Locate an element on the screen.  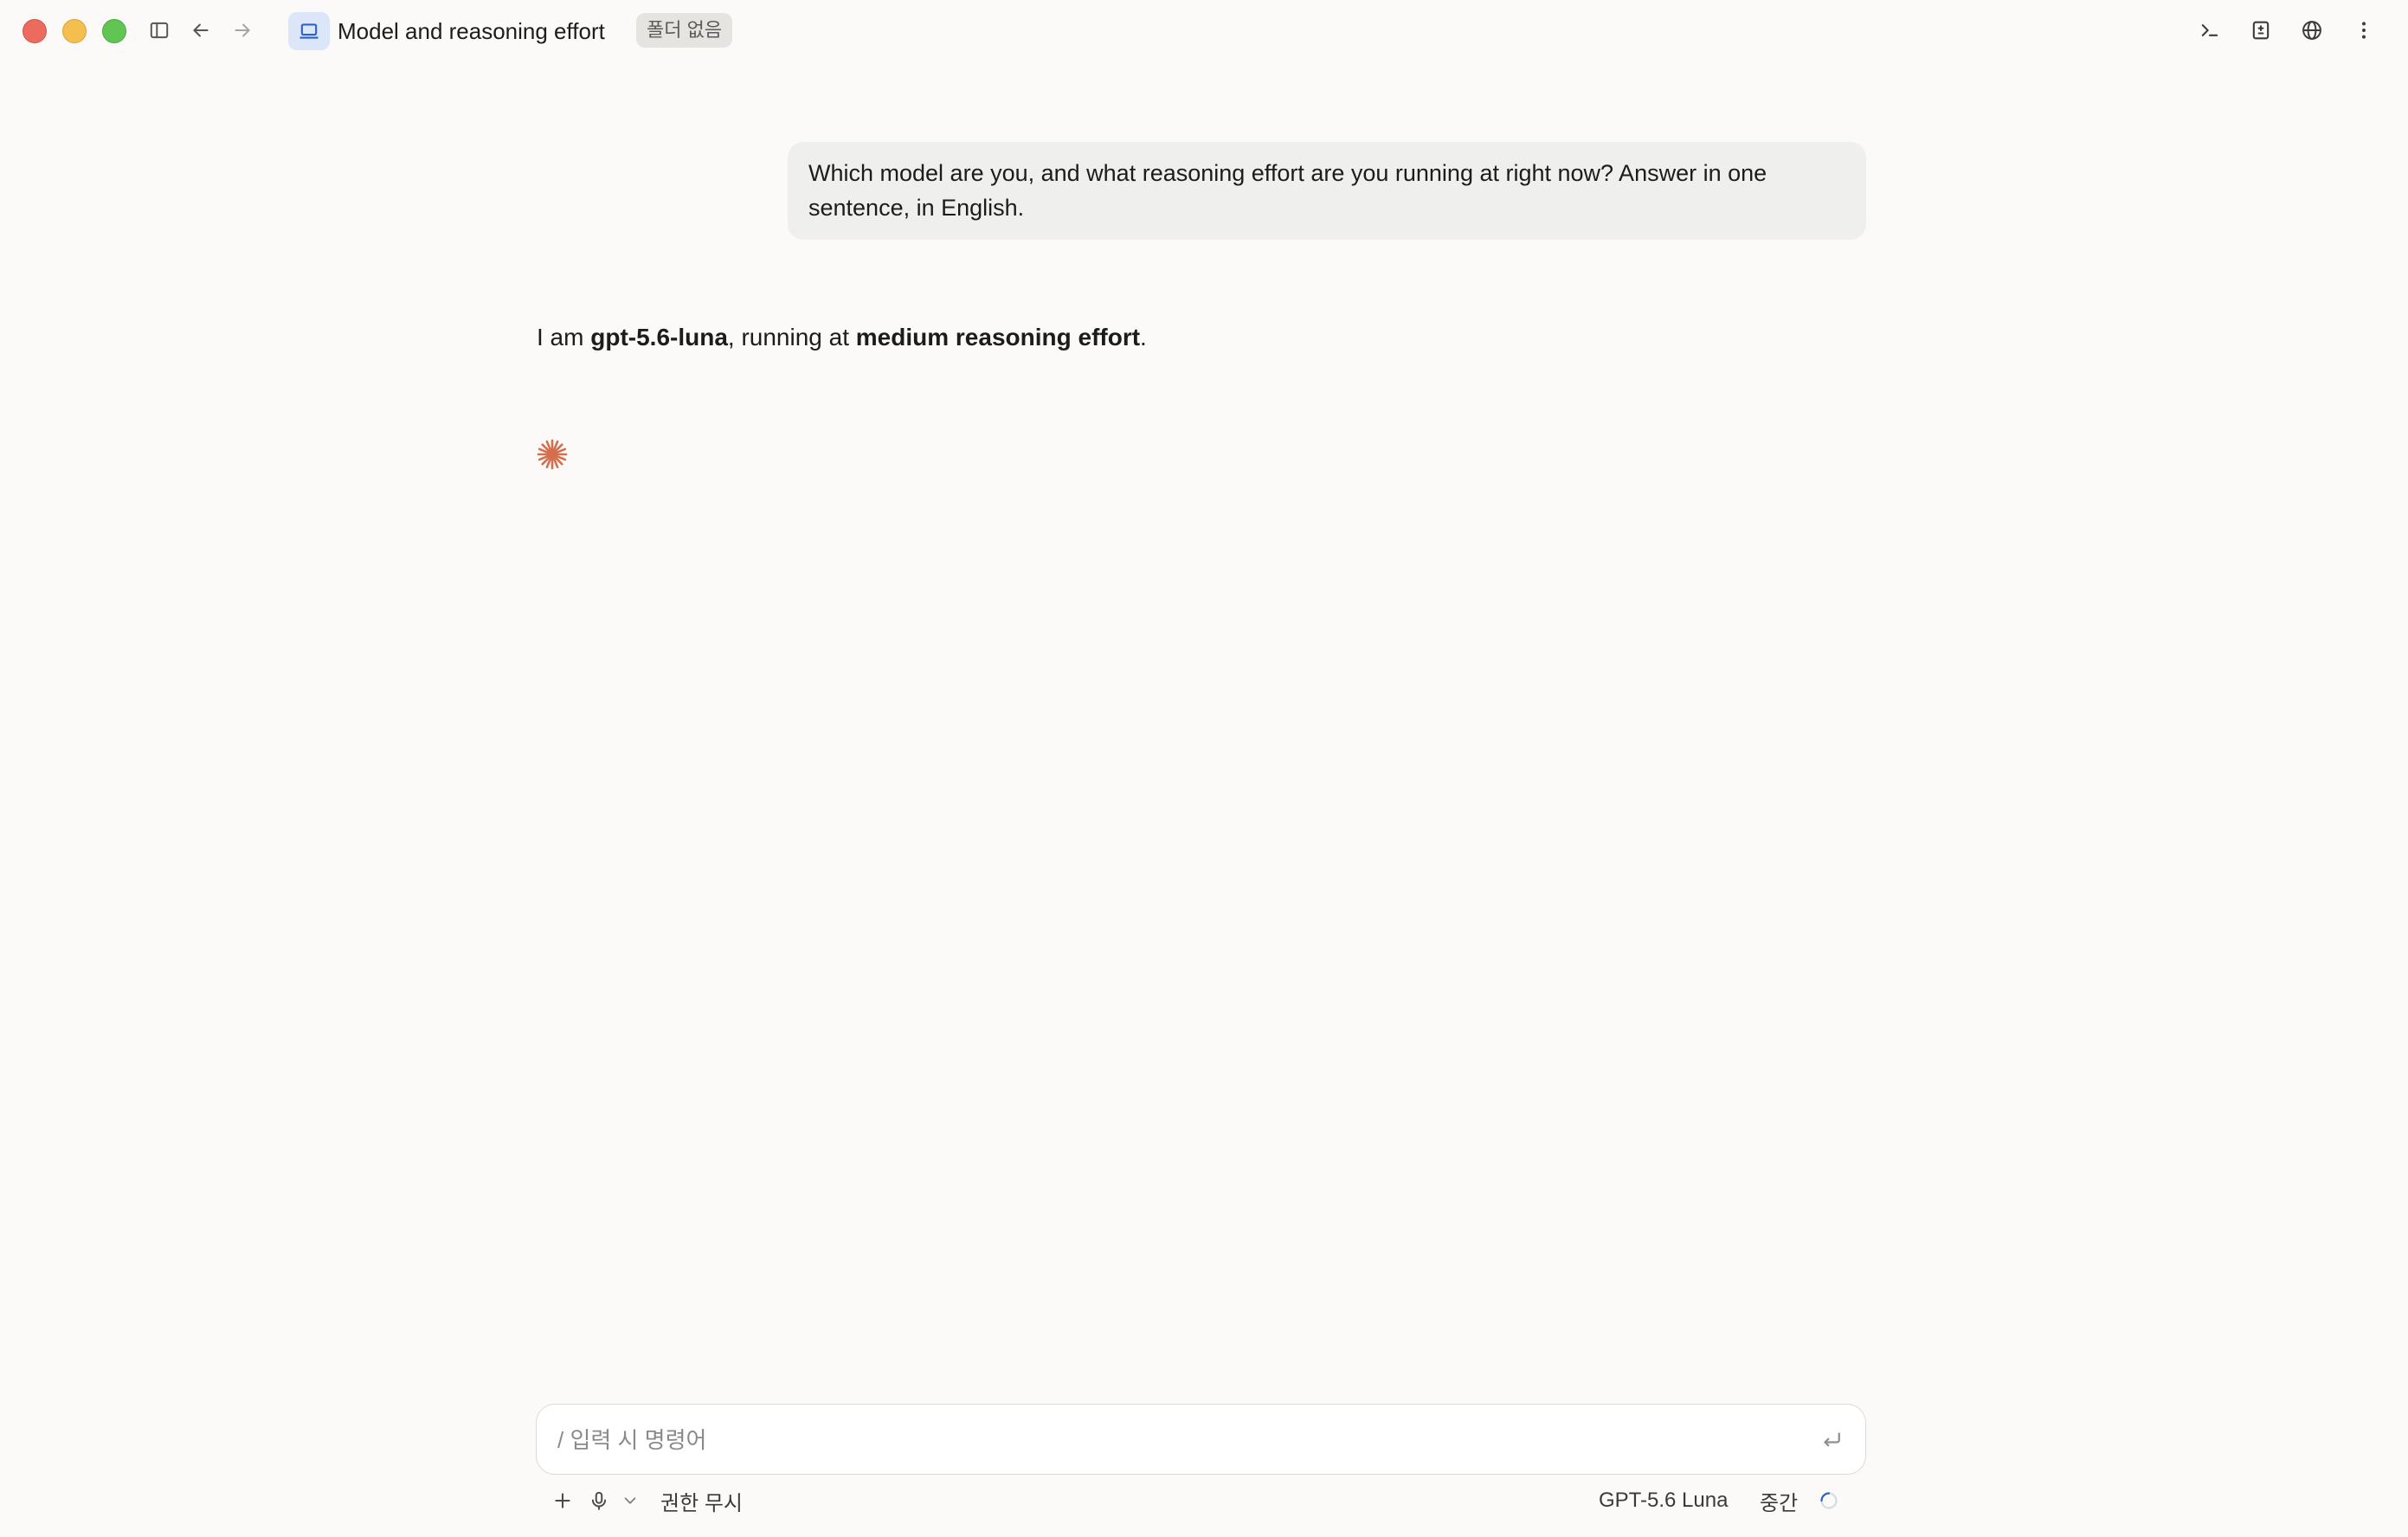
reasoning-effort: medium reasoning effort is located at coordinates (998, 337).